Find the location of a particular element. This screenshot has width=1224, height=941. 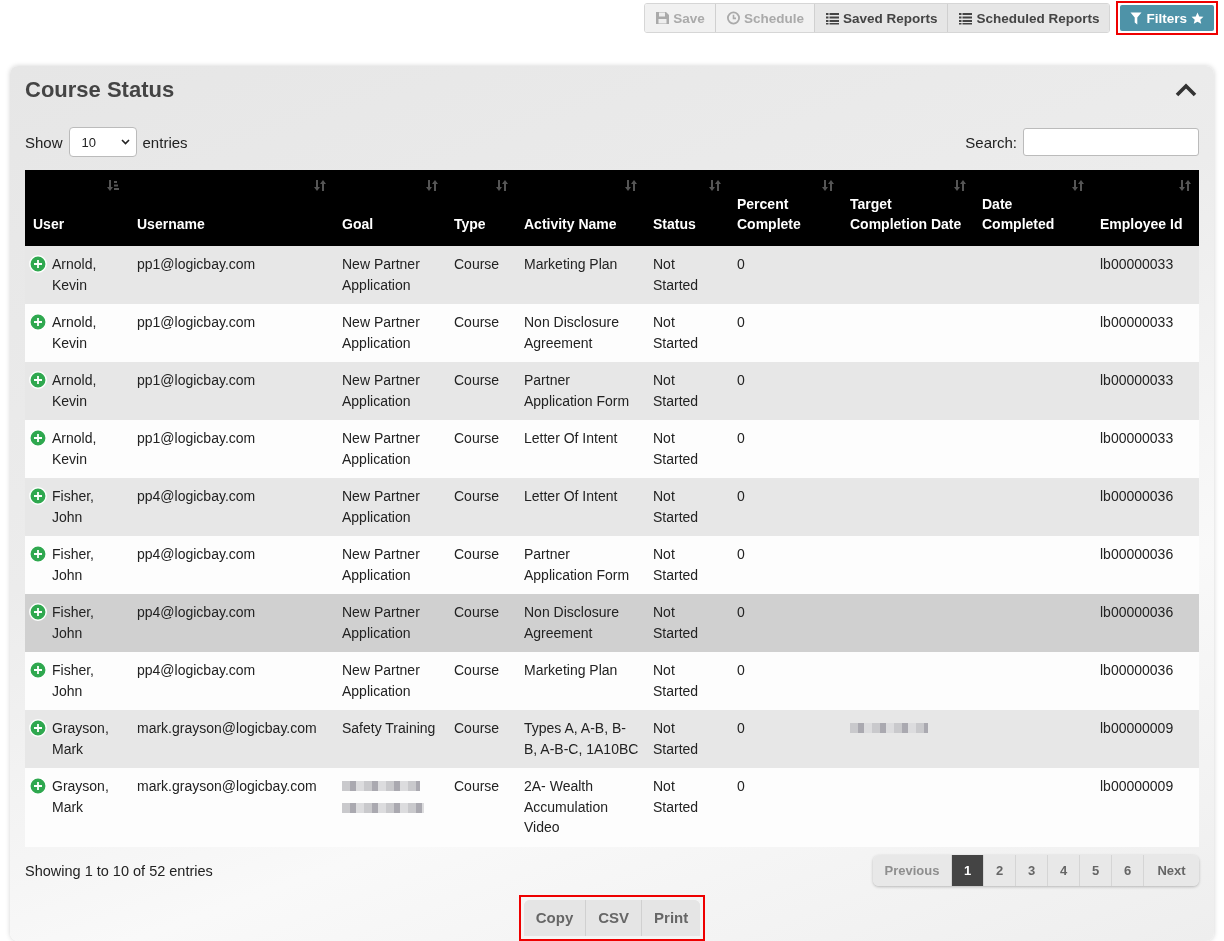

column-header: Status is located at coordinates (687, 208).